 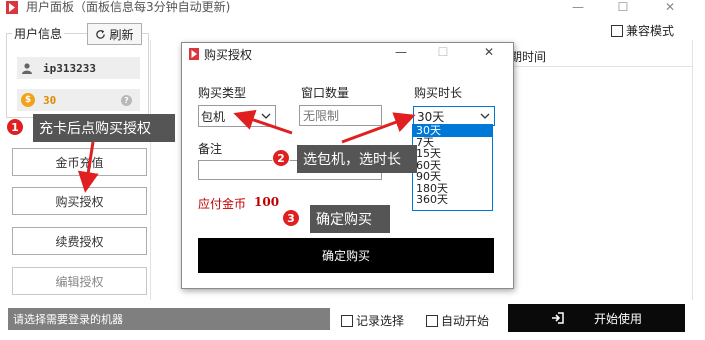 I want to click on help-icon: ?, so click(x=126, y=100).